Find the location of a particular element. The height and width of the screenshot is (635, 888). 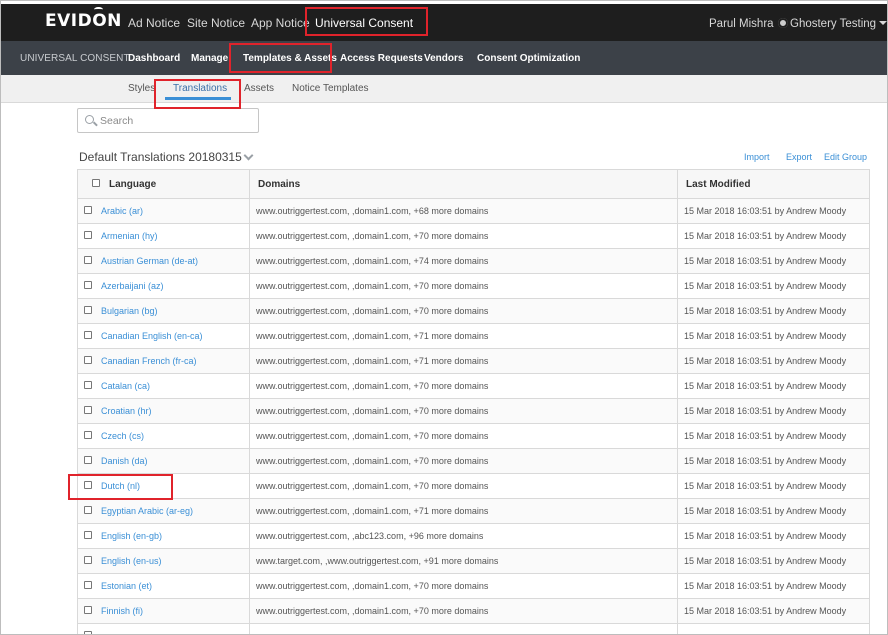

language-link: Danish (da) is located at coordinates (124, 461).